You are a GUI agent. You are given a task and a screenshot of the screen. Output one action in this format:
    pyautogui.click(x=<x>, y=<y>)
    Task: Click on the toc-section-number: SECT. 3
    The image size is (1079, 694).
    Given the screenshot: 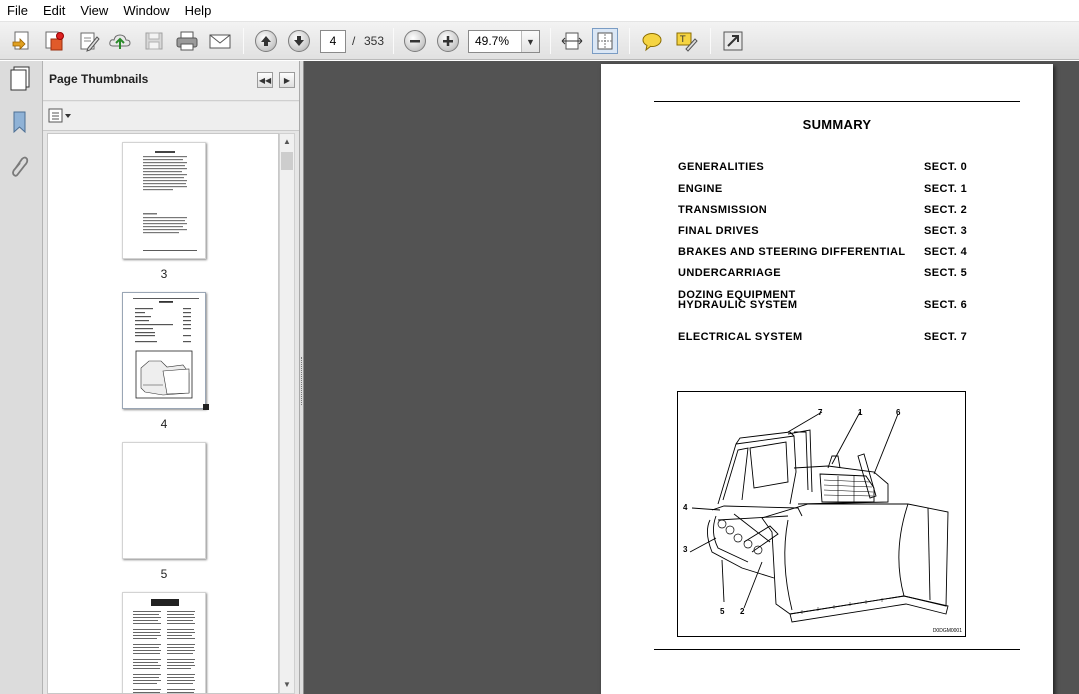 What is the action you would take?
    pyautogui.click(x=946, y=231)
    